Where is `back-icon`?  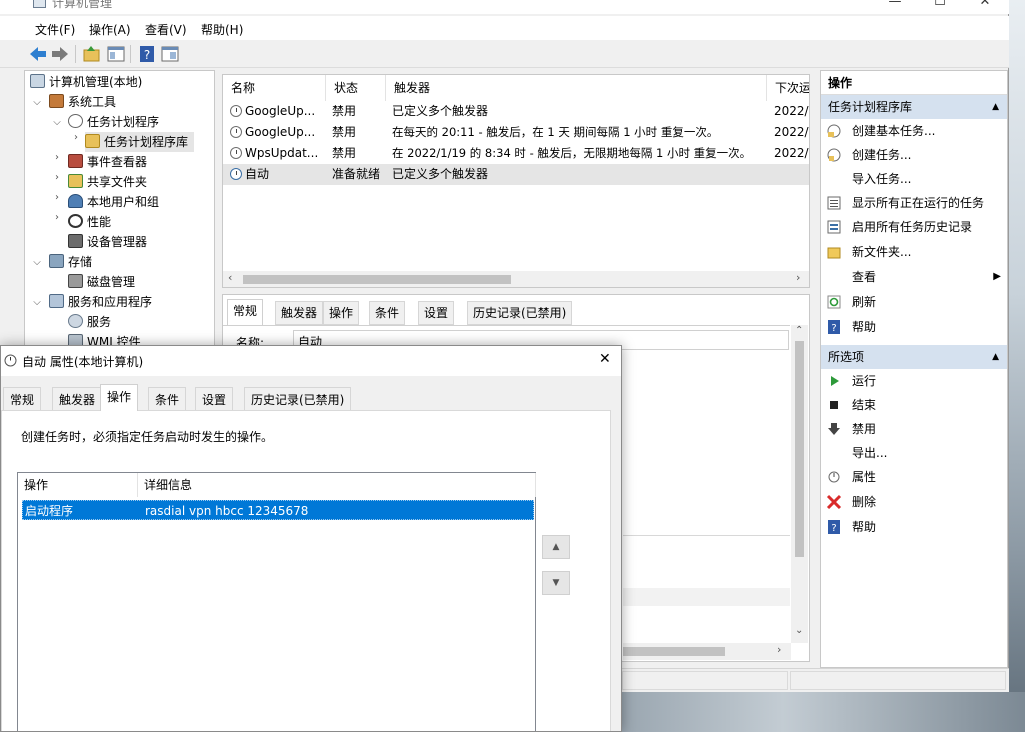 back-icon is located at coordinates (38, 54).